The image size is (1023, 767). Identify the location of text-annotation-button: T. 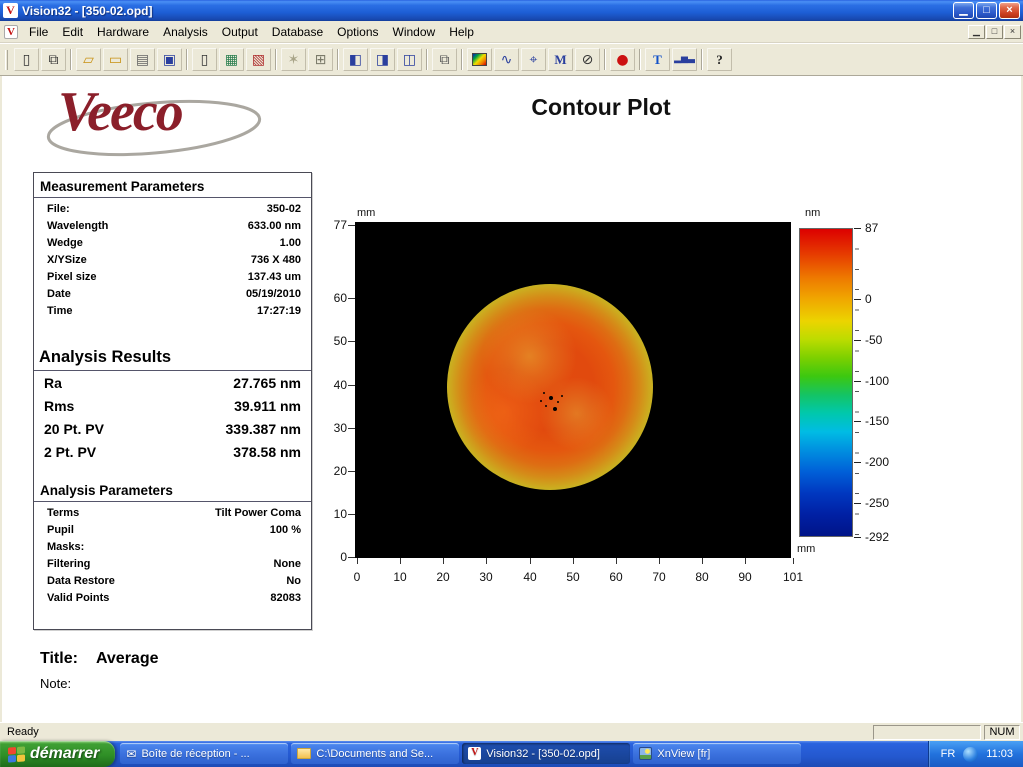
(657, 59).